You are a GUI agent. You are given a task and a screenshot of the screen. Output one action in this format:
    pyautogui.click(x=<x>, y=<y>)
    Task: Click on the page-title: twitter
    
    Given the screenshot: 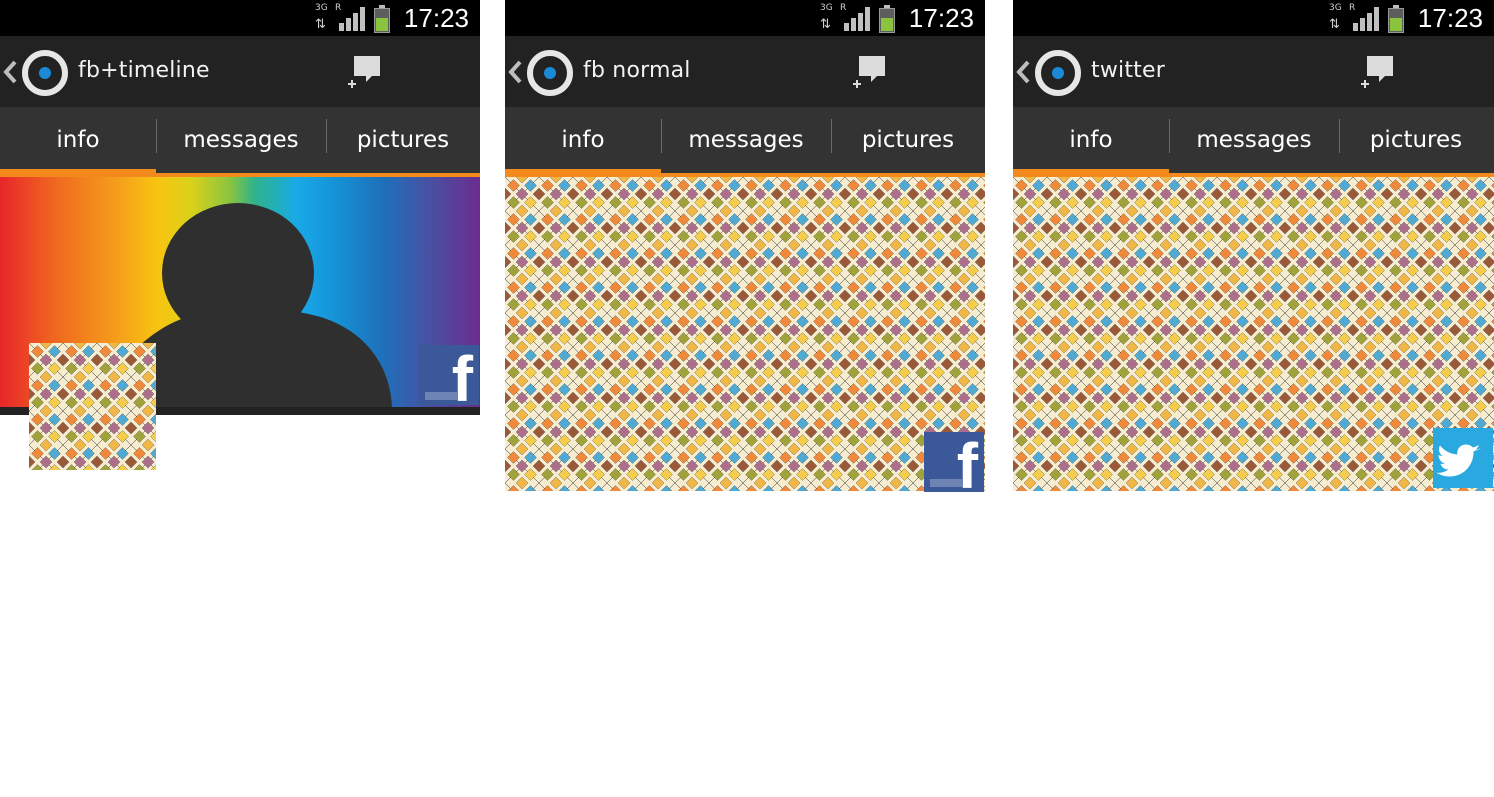 What is the action you would take?
    pyautogui.click(x=1128, y=70)
    